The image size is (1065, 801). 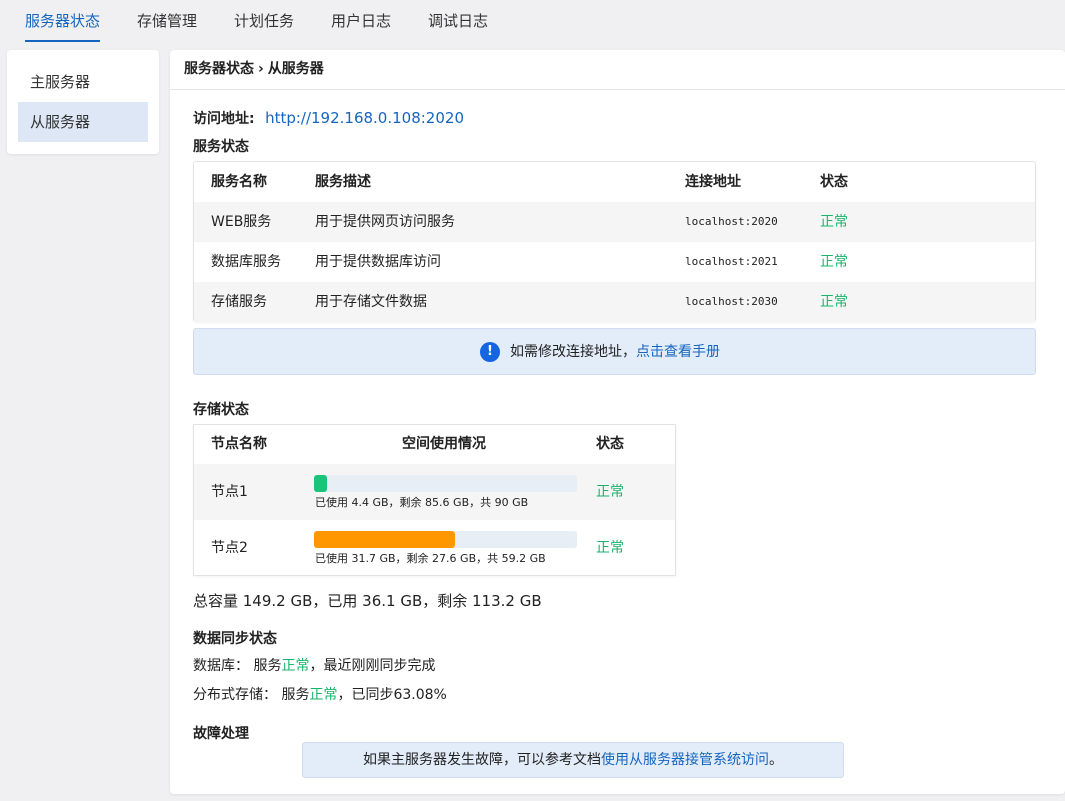 What do you see at coordinates (237, 666) in the screenshot?
I see `sync-db-prefix: 数据库： 服务` at bounding box center [237, 666].